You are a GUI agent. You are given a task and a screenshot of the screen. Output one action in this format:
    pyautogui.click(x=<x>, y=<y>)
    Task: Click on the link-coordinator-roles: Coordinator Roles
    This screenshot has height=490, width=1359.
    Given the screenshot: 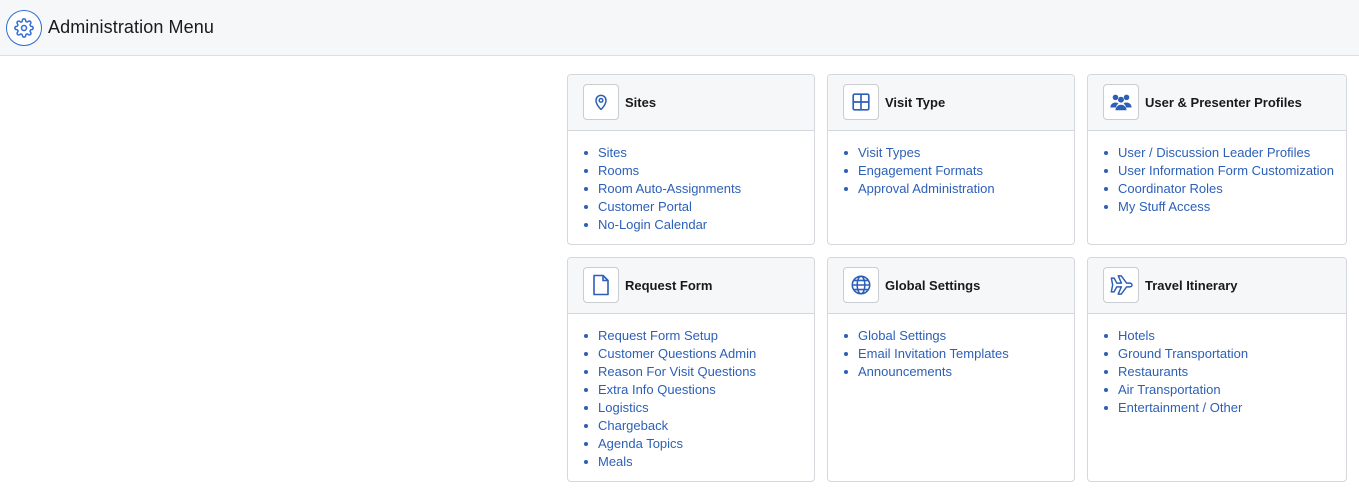 What is the action you would take?
    pyautogui.click(x=1224, y=189)
    